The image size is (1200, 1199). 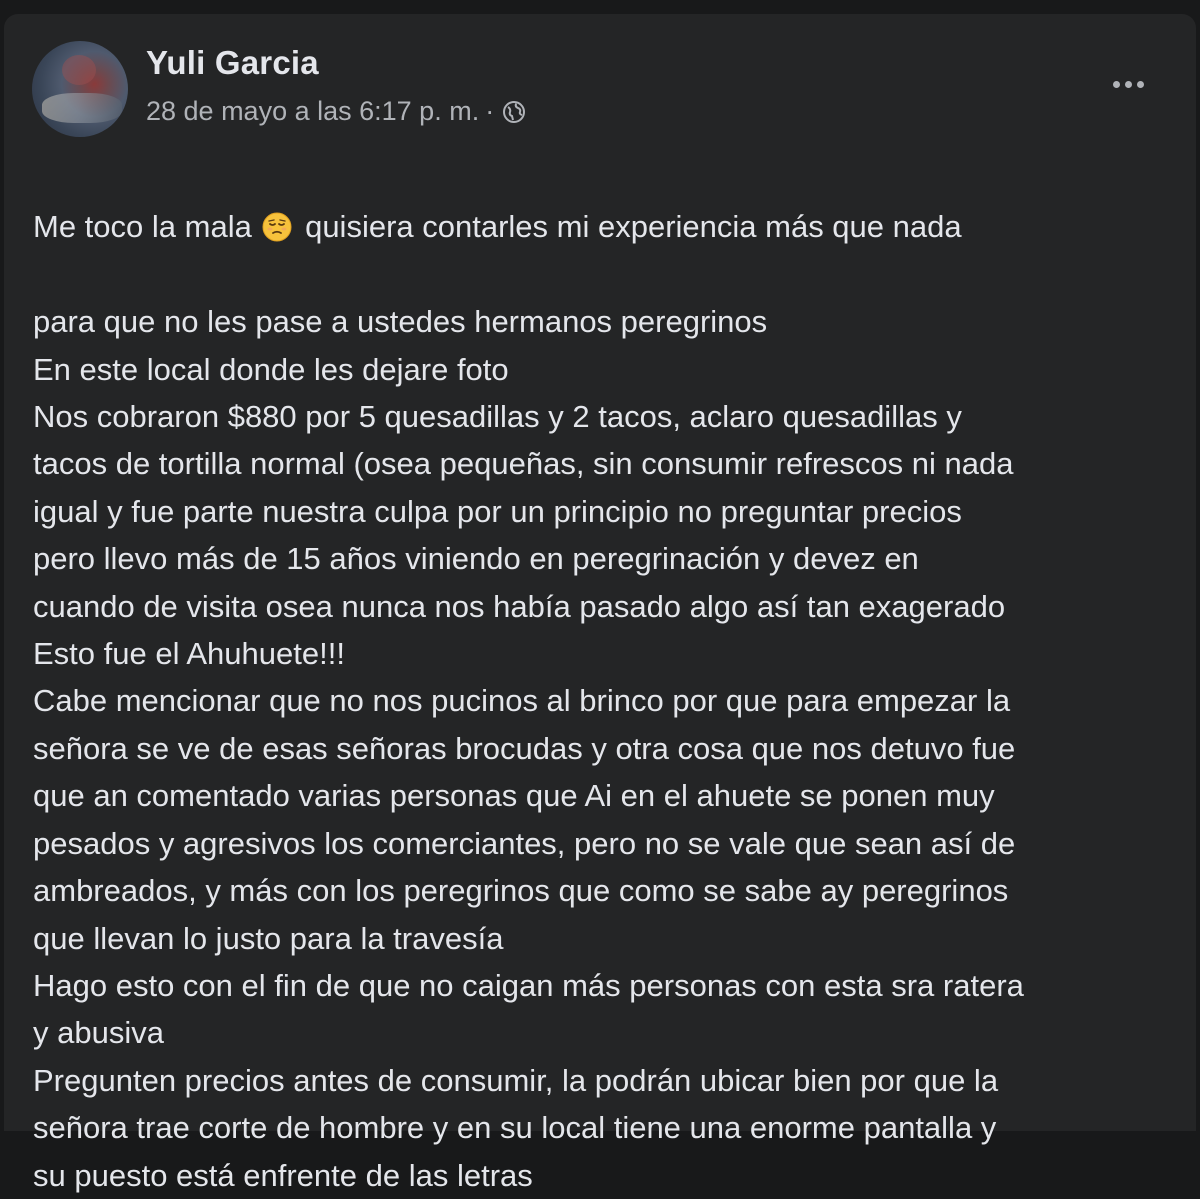 I want to click on post-line: En este local donde les dejare foto, so click(x=271, y=369).